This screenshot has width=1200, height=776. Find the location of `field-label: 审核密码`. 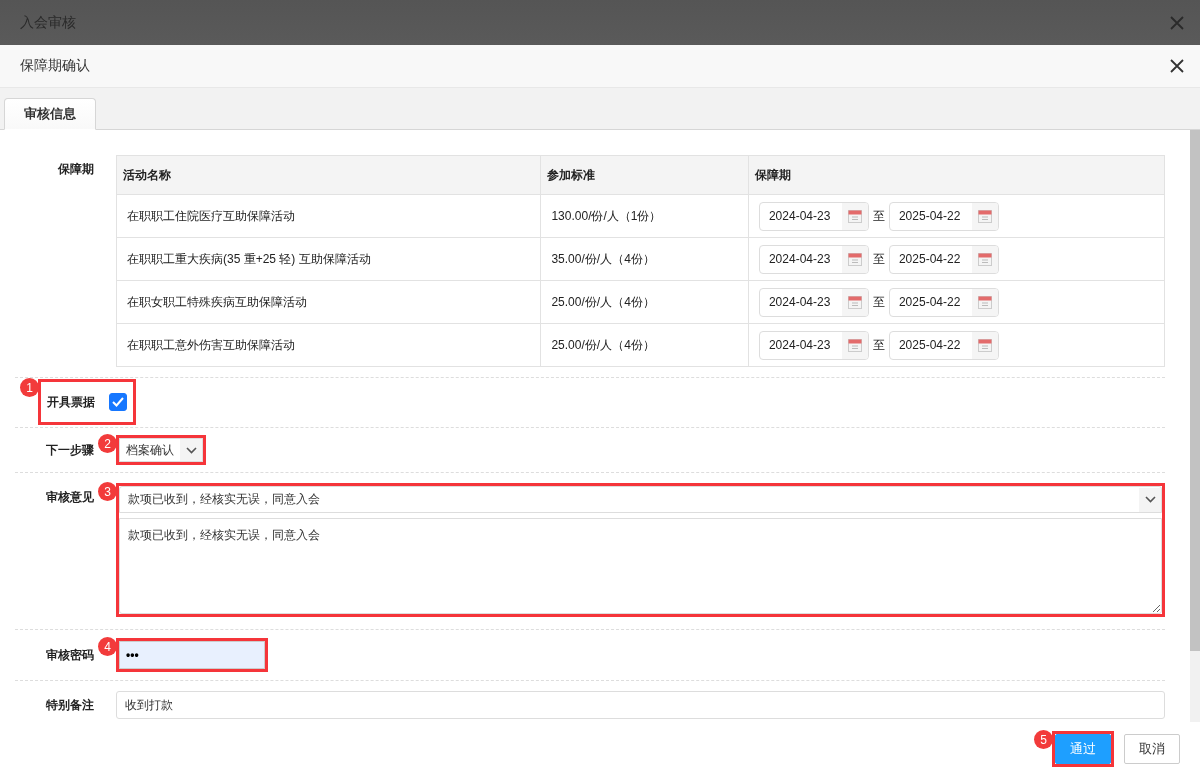

field-label: 审核密码 is located at coordinates (70, 655).